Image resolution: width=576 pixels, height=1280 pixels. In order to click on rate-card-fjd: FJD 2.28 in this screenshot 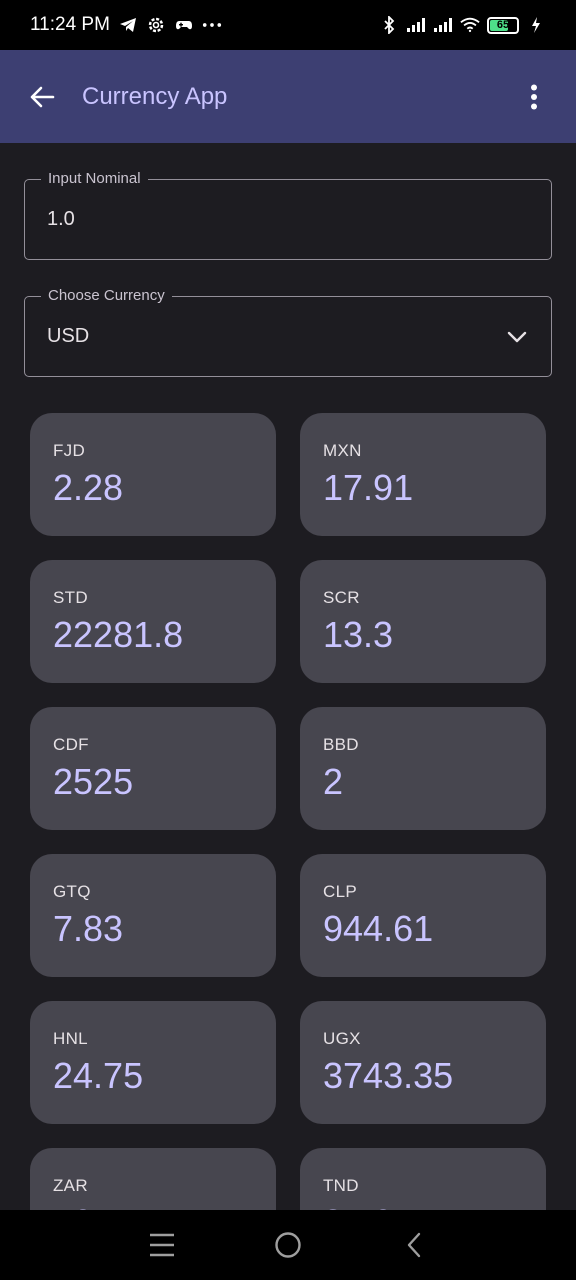, I will do `click(153, 474)`.